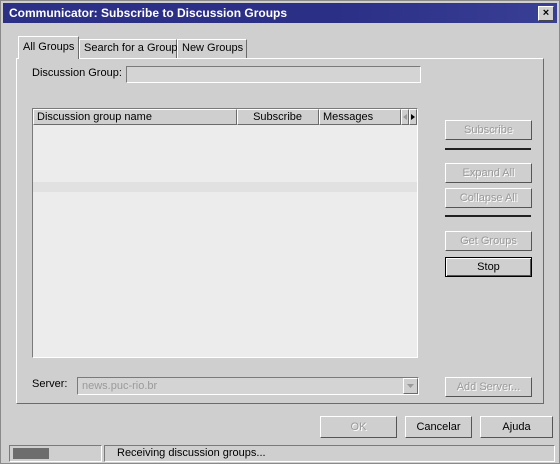  Describe the element at coordinates (438, 427) in the screenshot. I see `cancel-button: Cancelar` at that location.